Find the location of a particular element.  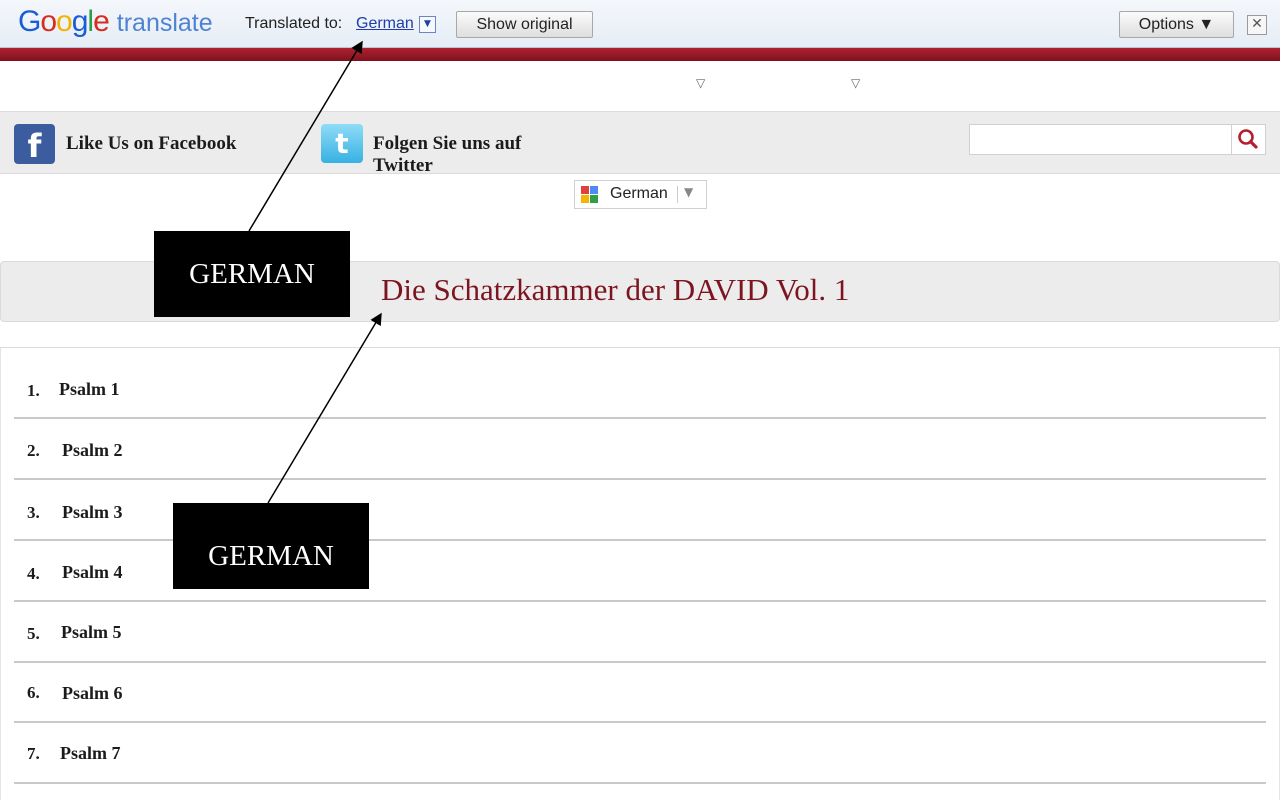

language-selector: German ▼ is located at coordinates (640, 194).